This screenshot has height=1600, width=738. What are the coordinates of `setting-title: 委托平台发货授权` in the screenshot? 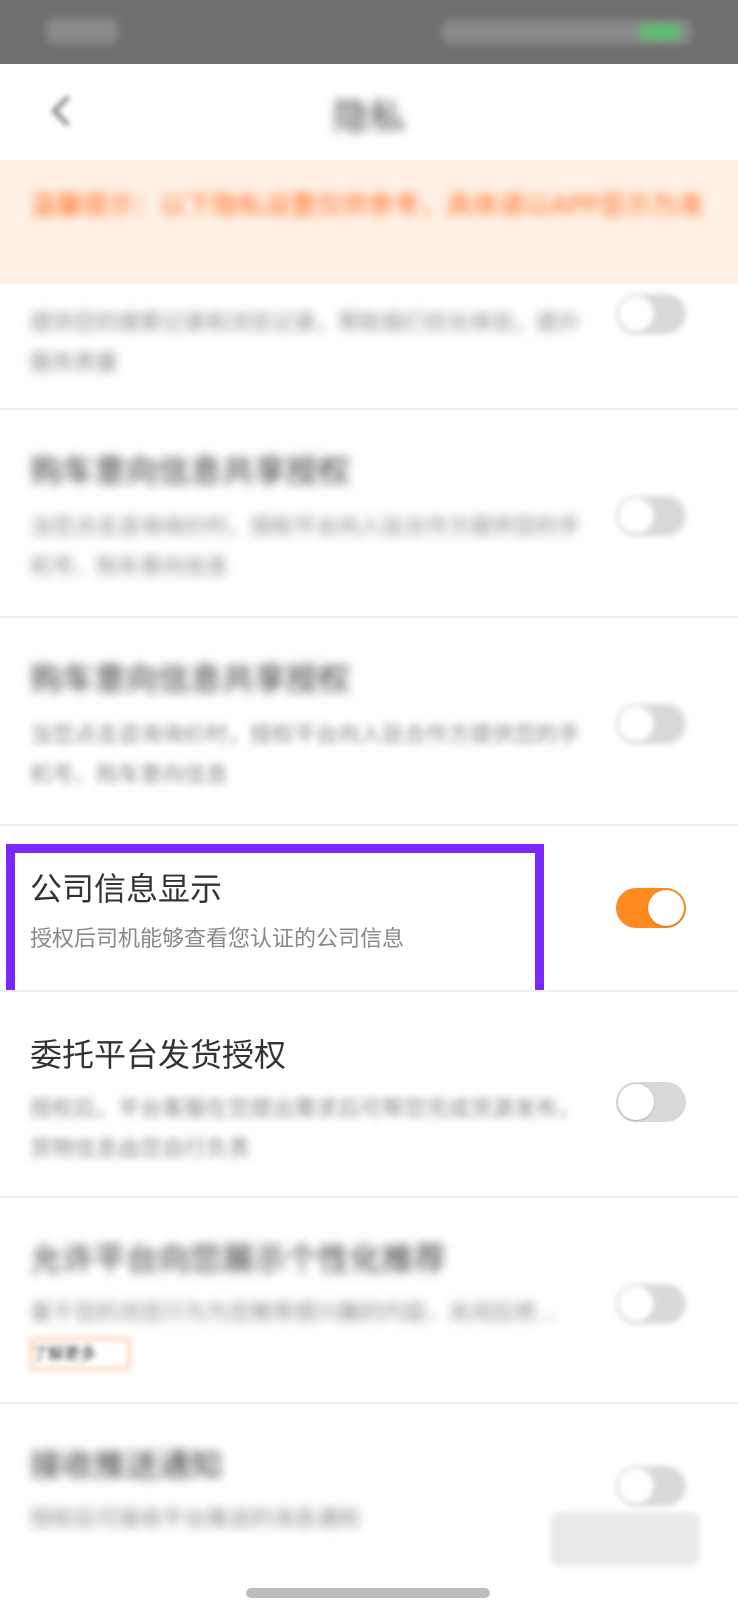 It's located at (158, 1055).